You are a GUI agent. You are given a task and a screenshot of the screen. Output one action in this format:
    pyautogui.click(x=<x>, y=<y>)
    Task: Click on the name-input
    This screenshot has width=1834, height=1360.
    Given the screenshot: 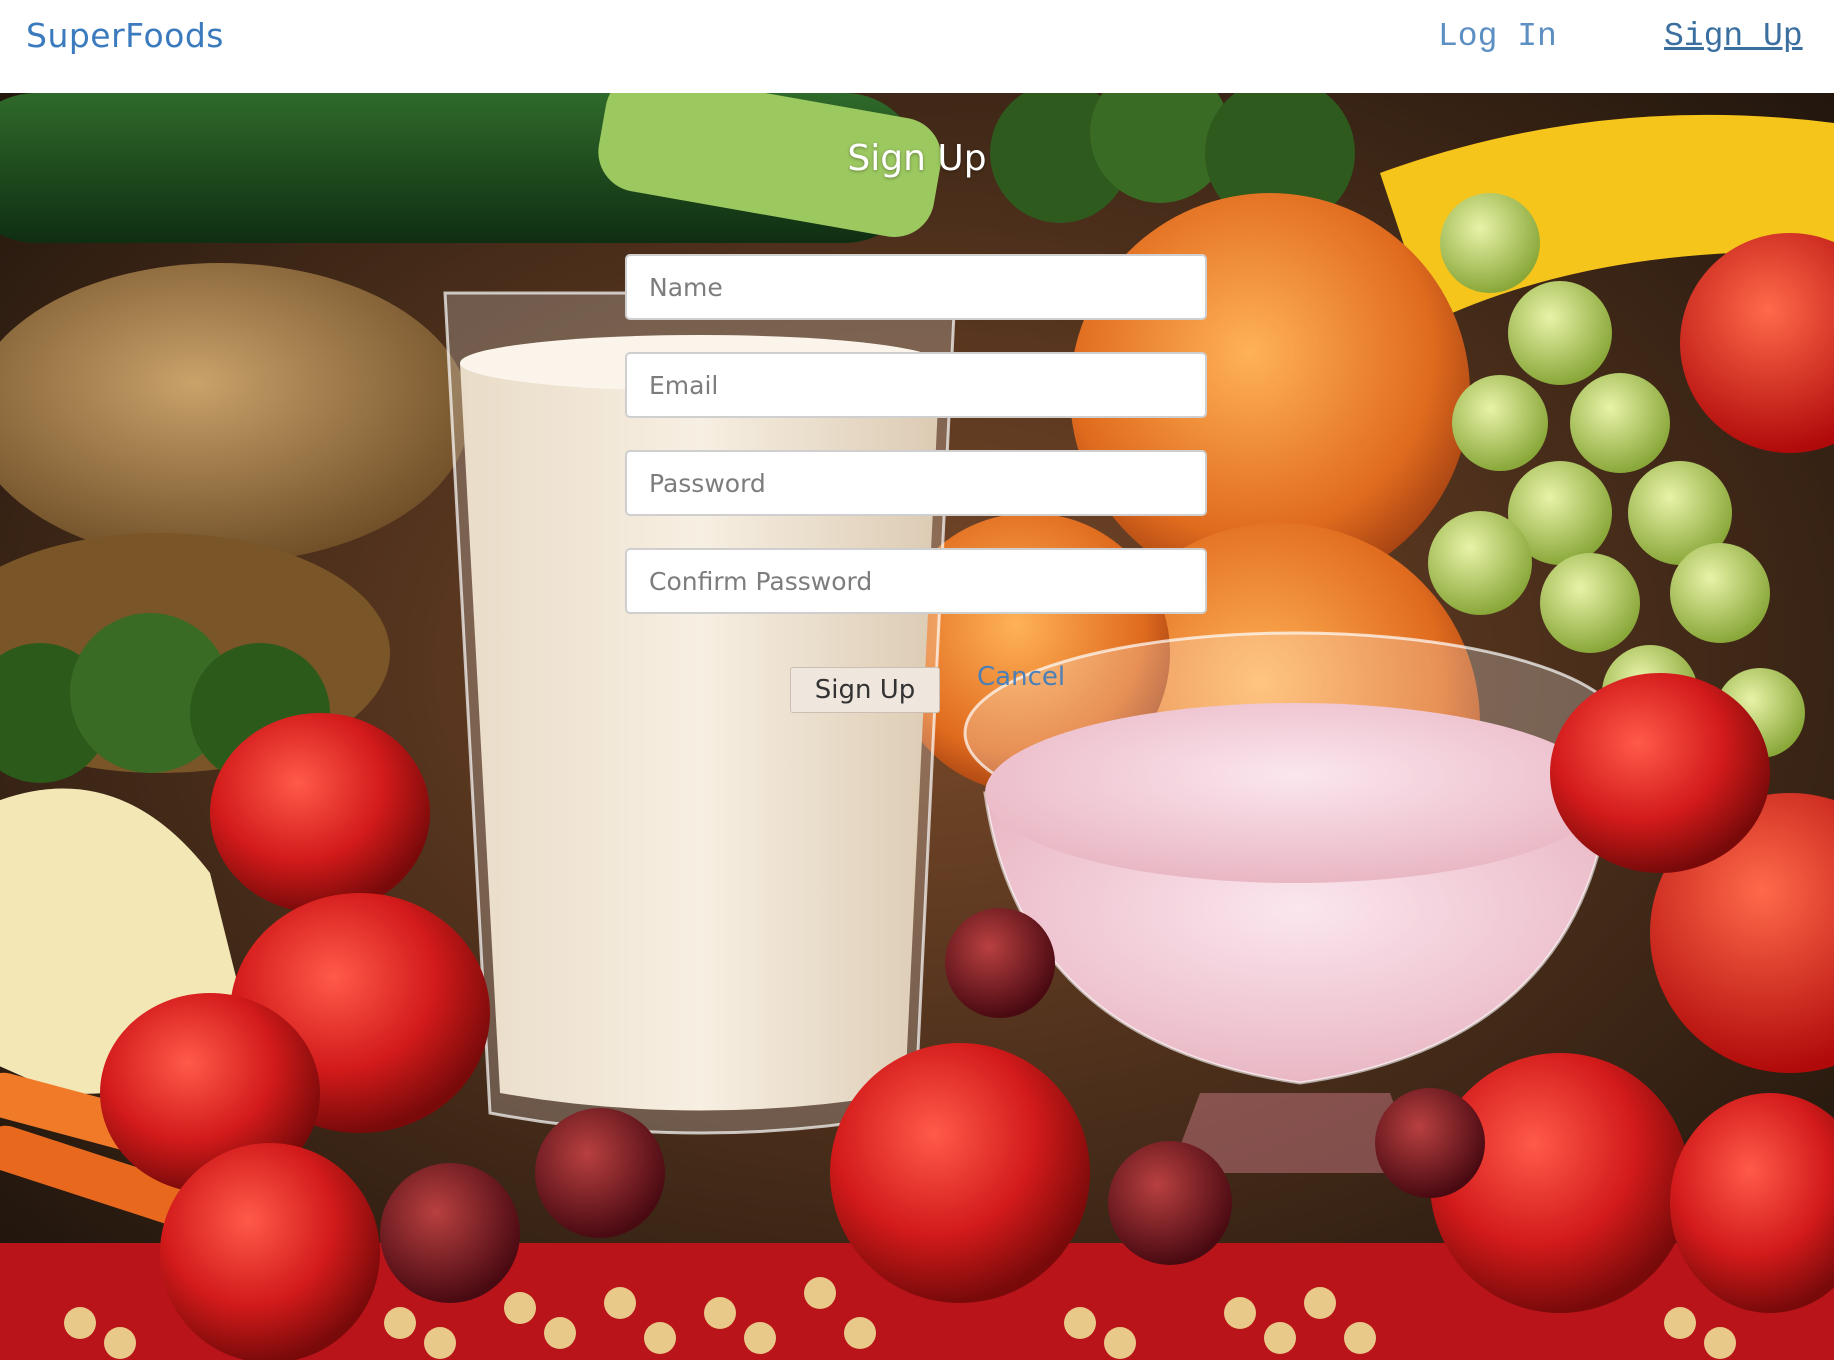 What is the action you would take?
    pyautogui.click(x=916, y=287)
    